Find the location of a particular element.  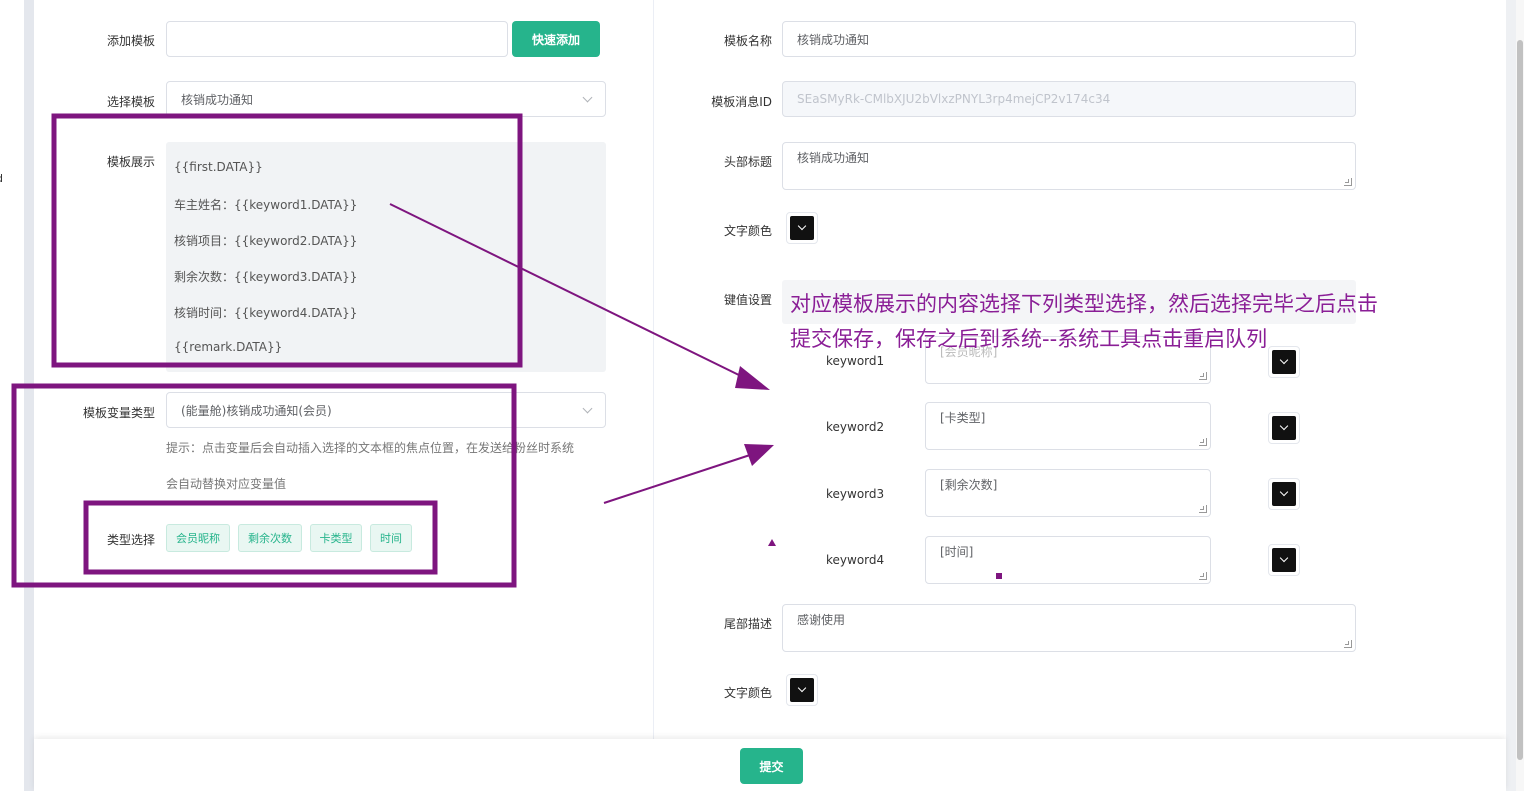

marker-square is located at coordinates (999, 576).